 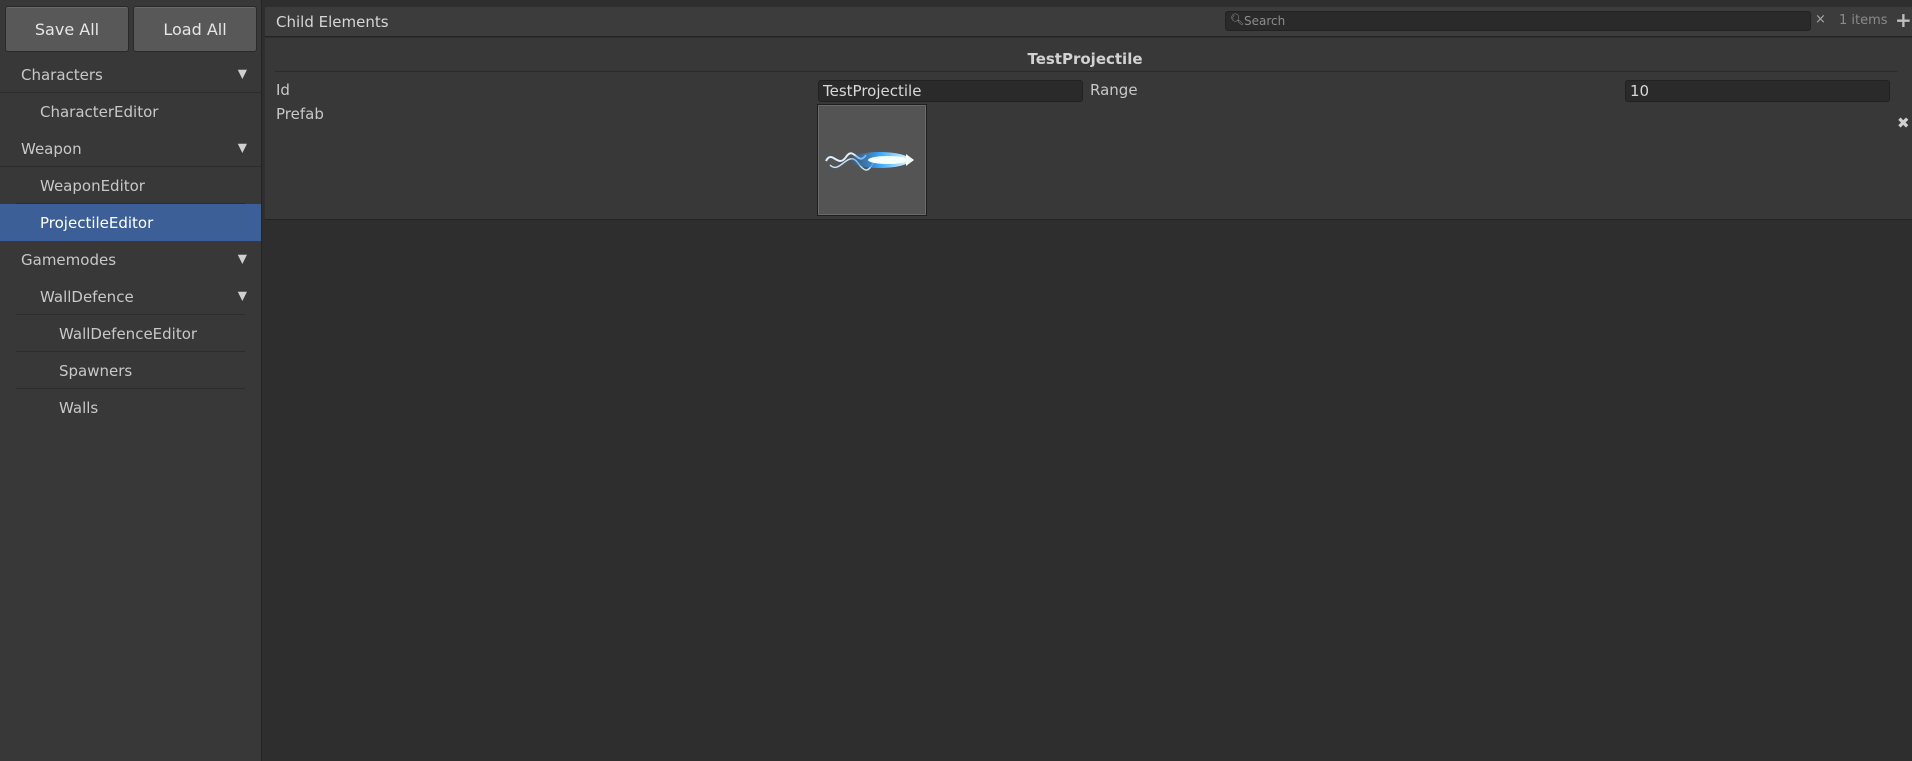 What do you see at coordinates (1088, 22) in the screenshot?
I see `child-elements-header: Child Elements 🔍︎ × 1 items +` at bounding box center [1088, 22].